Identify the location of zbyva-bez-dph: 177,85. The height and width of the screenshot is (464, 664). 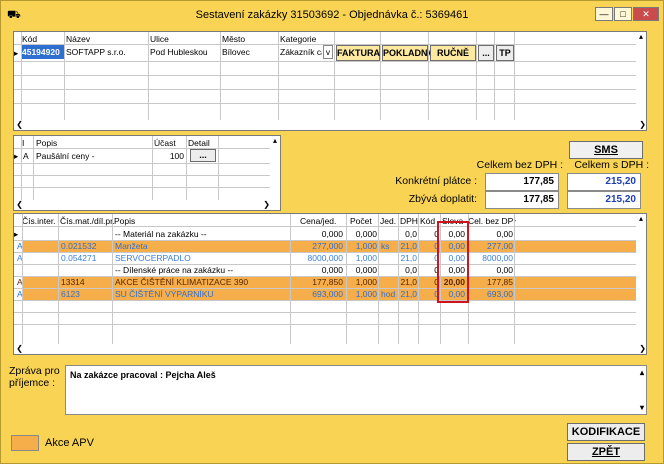
(522, 200).